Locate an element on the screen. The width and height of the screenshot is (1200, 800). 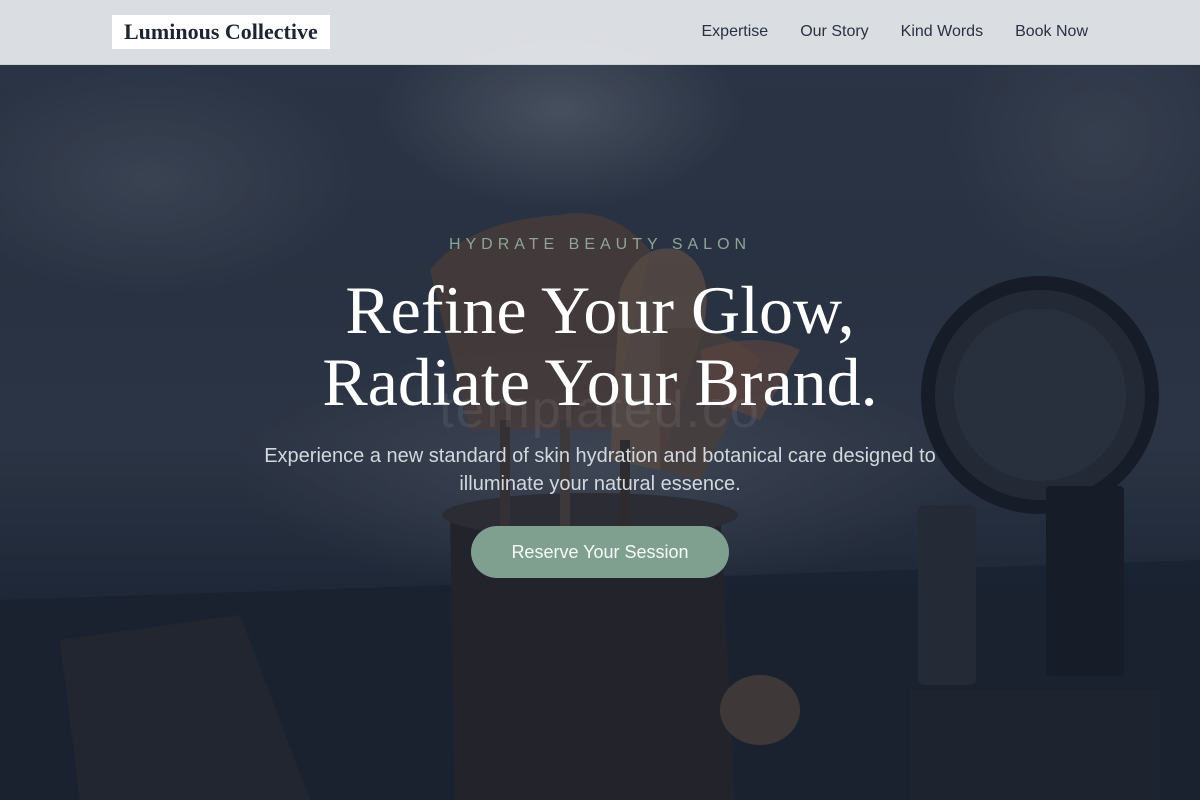
nav-link-book-now: Book Now is located at coordinates (1051, 32).